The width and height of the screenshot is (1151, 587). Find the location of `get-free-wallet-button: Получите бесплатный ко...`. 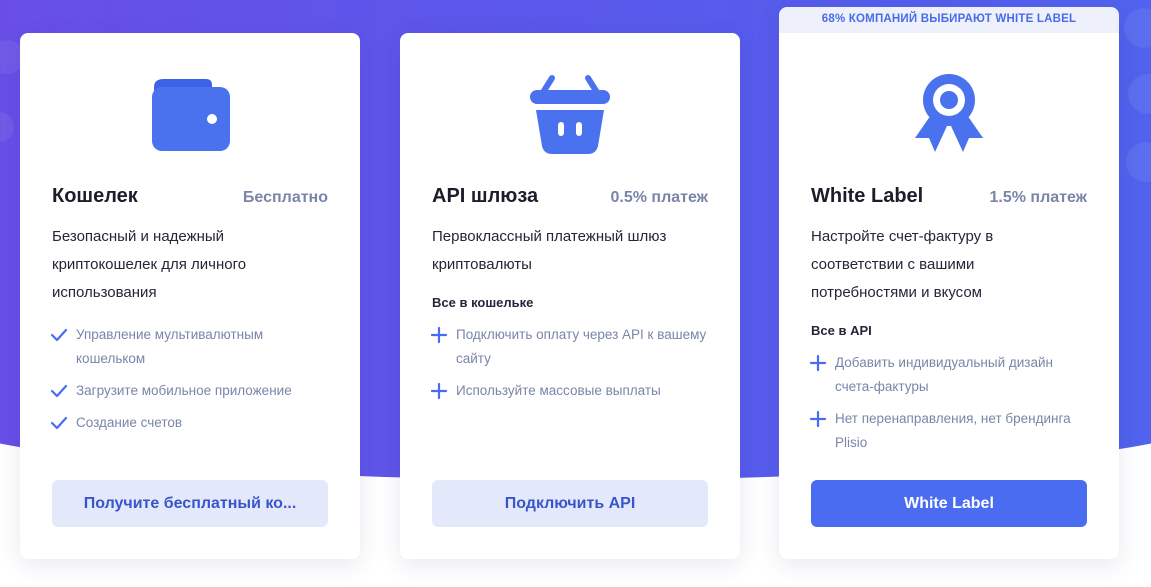

get-free-wallet-button: Получите бесплатный ко... is located at coordinates (190, 503).